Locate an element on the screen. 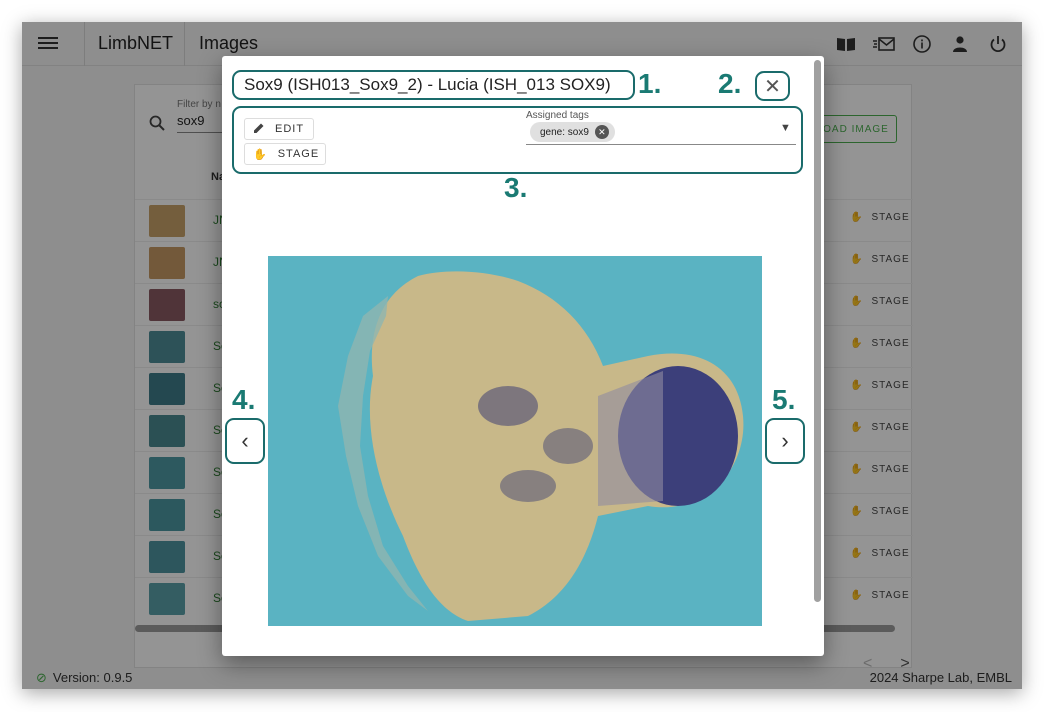 This screenshot has height=712, width=1045. stage-button: ✋ STAGE is located at coordinates (285, 154).